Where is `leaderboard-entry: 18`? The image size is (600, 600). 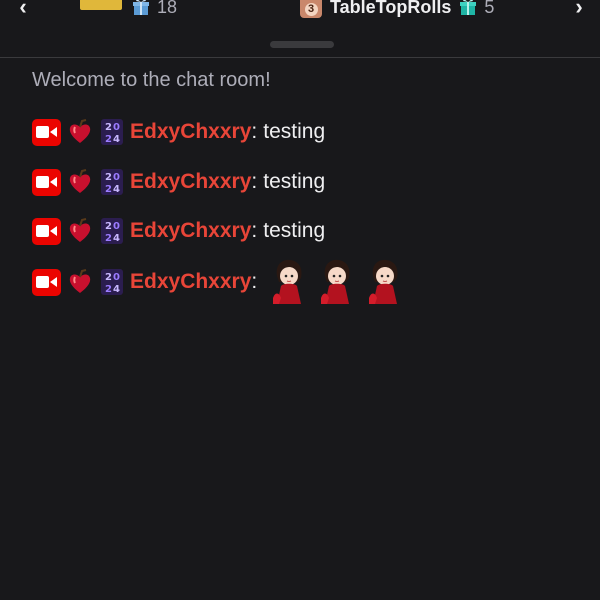 leaderboard-entry: 18 is located at coordinates (128, 10).